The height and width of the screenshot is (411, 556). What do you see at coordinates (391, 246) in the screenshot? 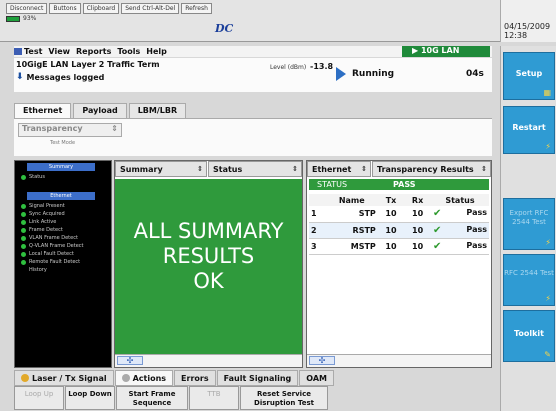
I see `row-tx: 10` at bounding box center [391, 246].